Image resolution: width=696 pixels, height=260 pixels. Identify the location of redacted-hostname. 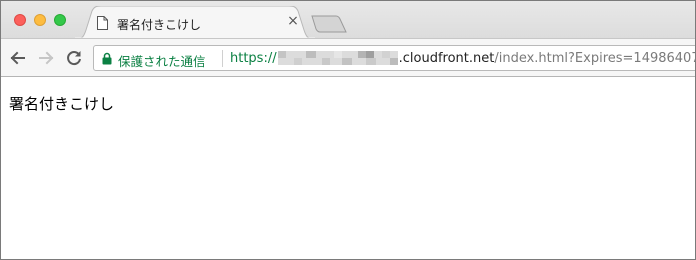
(337, 58).